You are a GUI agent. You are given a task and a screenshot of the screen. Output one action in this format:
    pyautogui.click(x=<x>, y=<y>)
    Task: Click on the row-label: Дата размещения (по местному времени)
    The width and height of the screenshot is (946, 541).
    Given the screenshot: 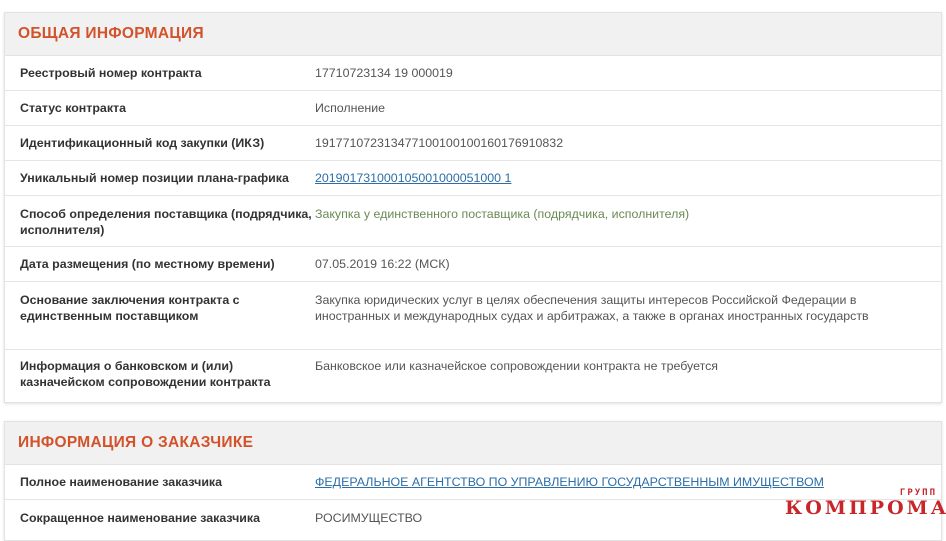 What is the action you would take?
    pyautogui.click(x=147, y=264)
    